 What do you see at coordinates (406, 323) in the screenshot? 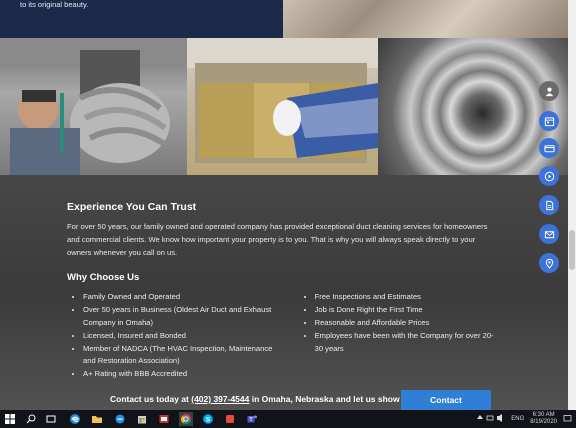
I see `list-item: Reasonable and Affordable Prices` at bounding box center [406, 323].